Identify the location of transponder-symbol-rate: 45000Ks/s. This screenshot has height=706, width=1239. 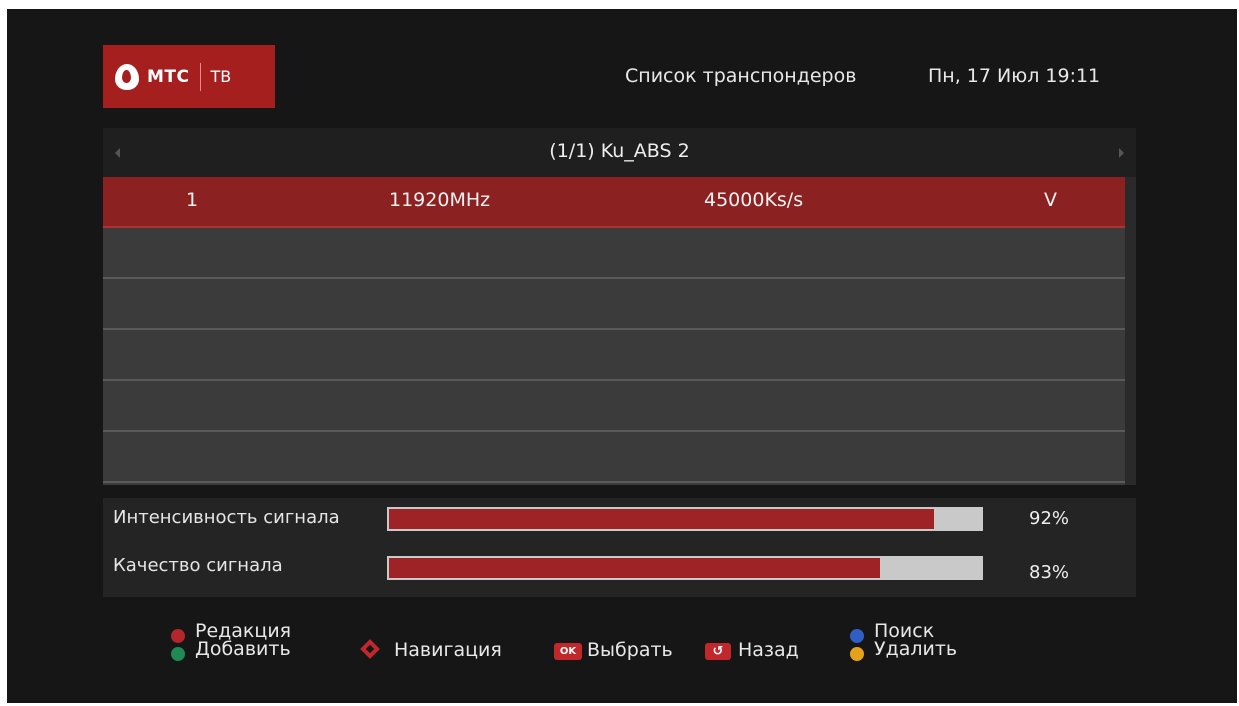
(754, 200).